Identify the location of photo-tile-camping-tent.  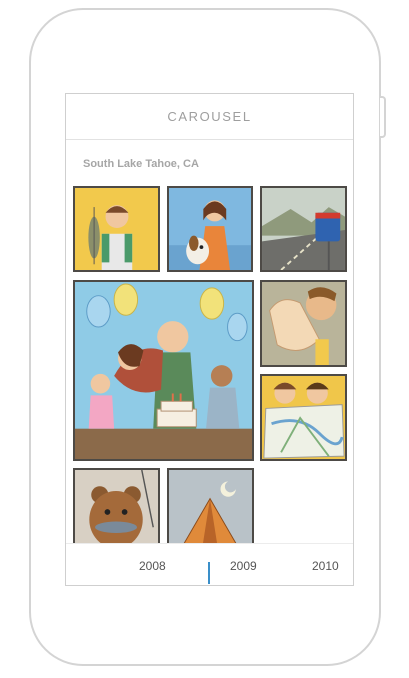
(210, 511).